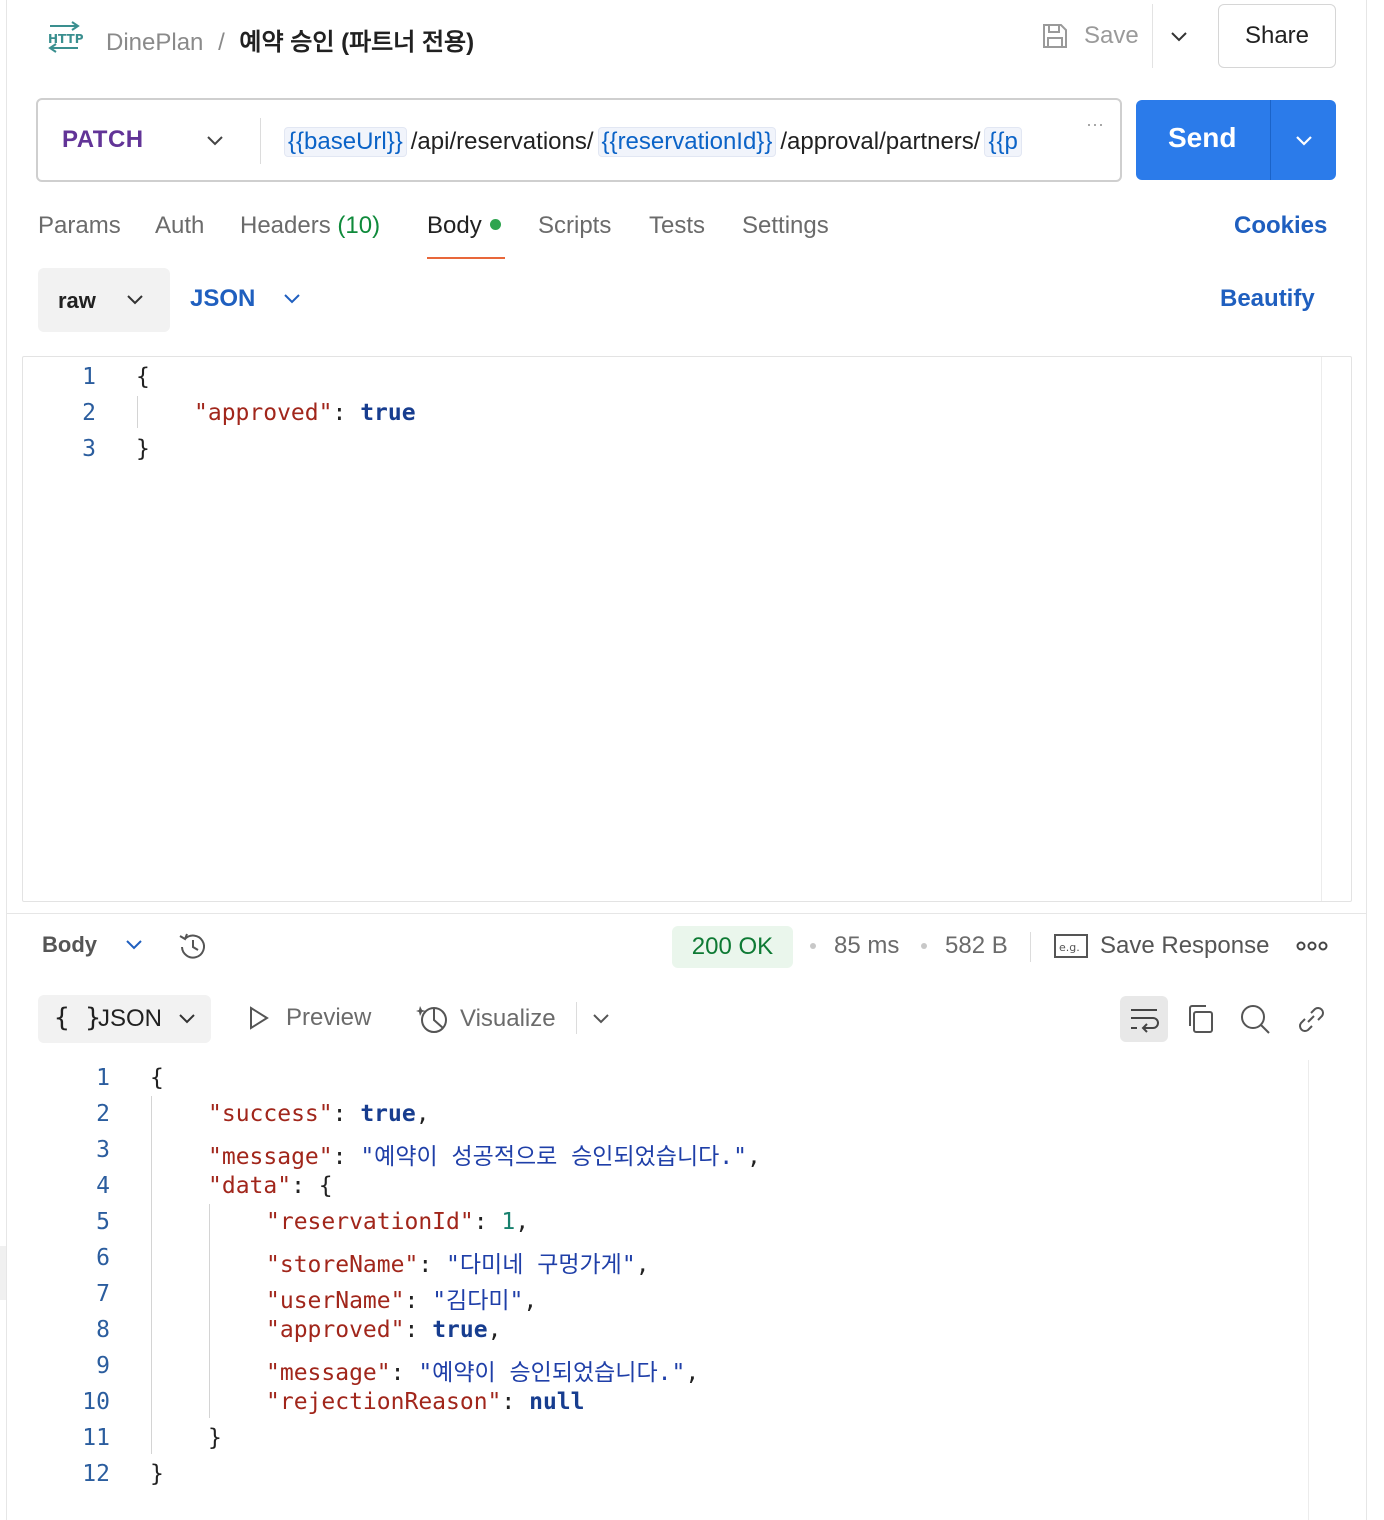 Image resolution: width=1384 pixels, height=1520 pixels. What do you see at coordinates (96, 1474) in the screenshot?
I see `line-number: 12` at bounding box center [96, 1474].